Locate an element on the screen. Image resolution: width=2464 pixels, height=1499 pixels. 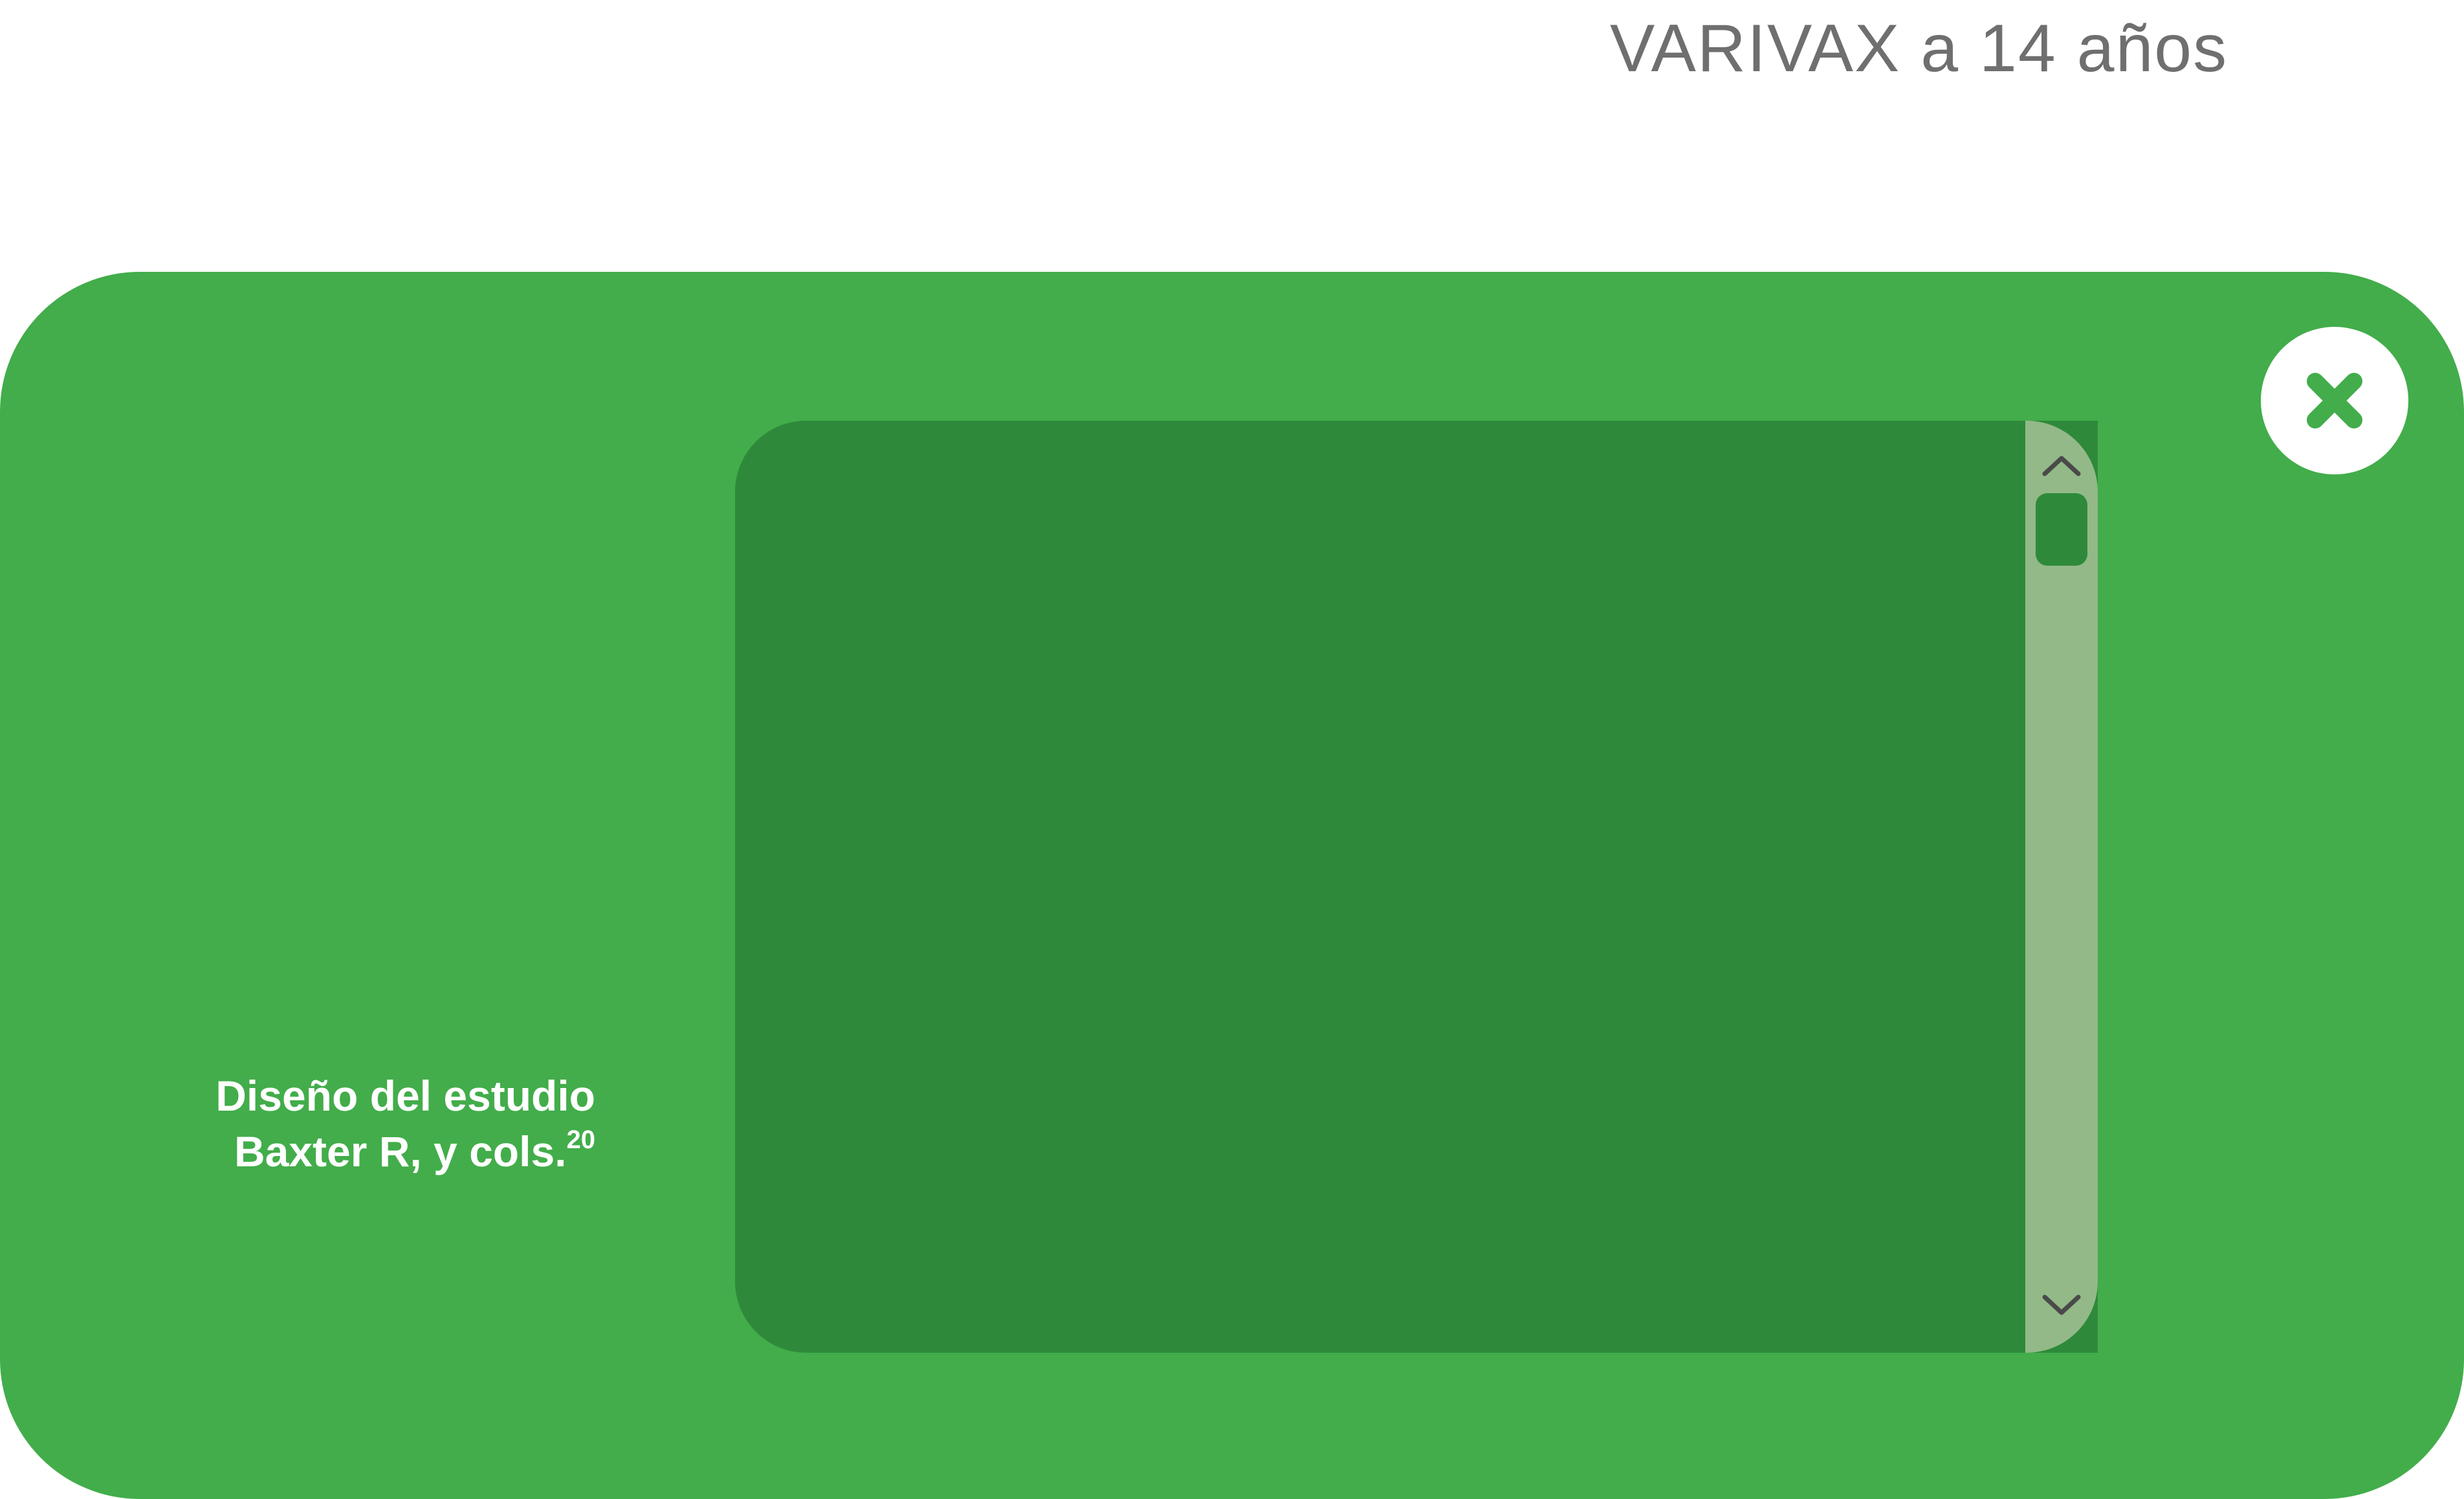
caption-line-2: Baxter R, y cols.20 is located at coordinates (355, 1151).